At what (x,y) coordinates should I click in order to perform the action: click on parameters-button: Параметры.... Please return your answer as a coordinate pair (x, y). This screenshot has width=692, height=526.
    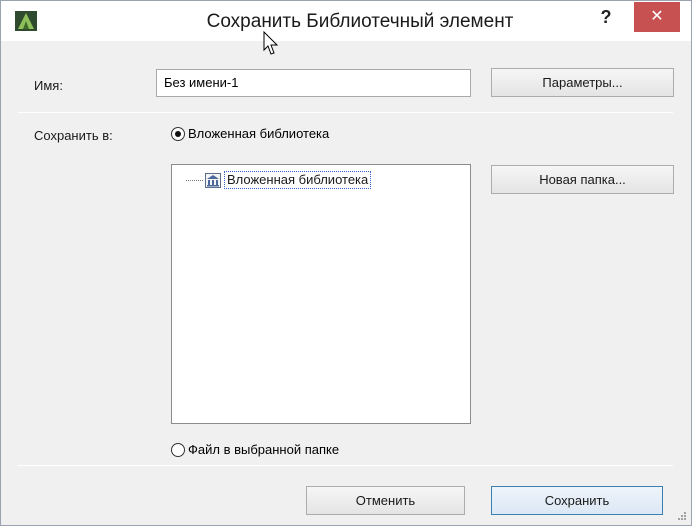
    Looking at the image, I should click on (582, 82).